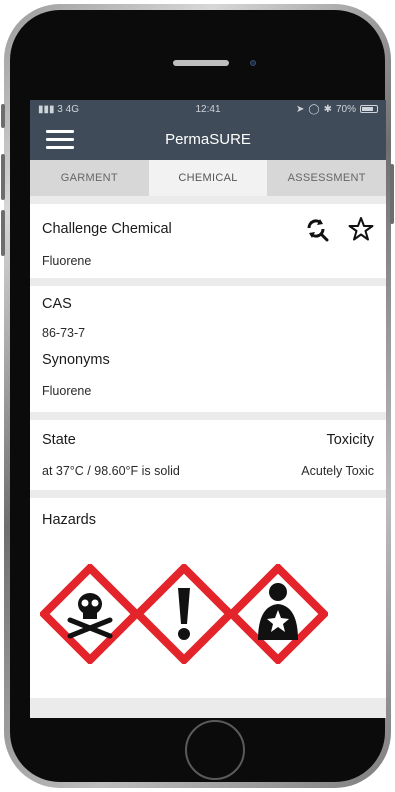 The image size is (395, 792). What do you see at coordinates (184, 614) in the screenshot?
I see `exclamation-mark-icon` at bounding box center [184, 614].